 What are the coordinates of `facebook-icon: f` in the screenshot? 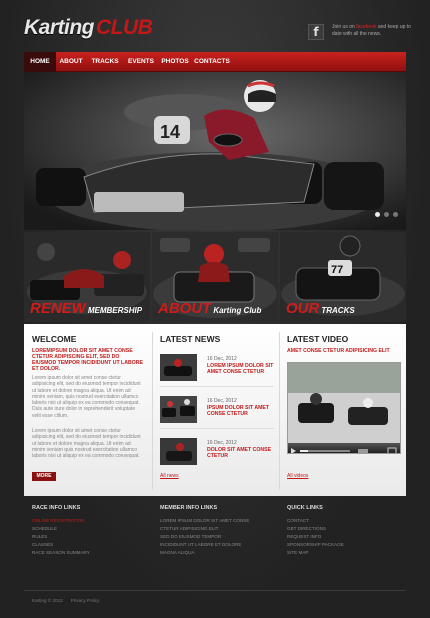 It's located at (316, 32).